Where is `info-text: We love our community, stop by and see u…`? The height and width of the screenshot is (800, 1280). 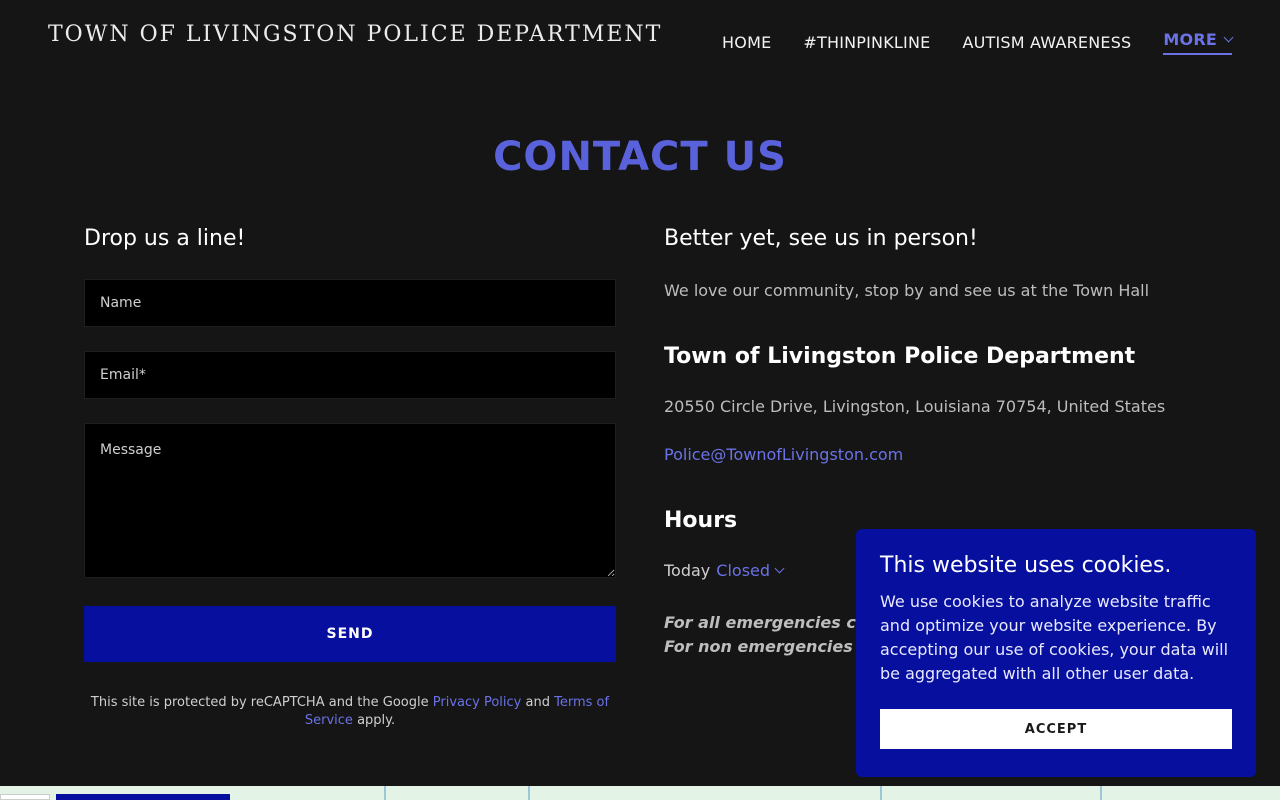
info-text: We love our community, stop by and see u… is located at coordinates (907, 290).